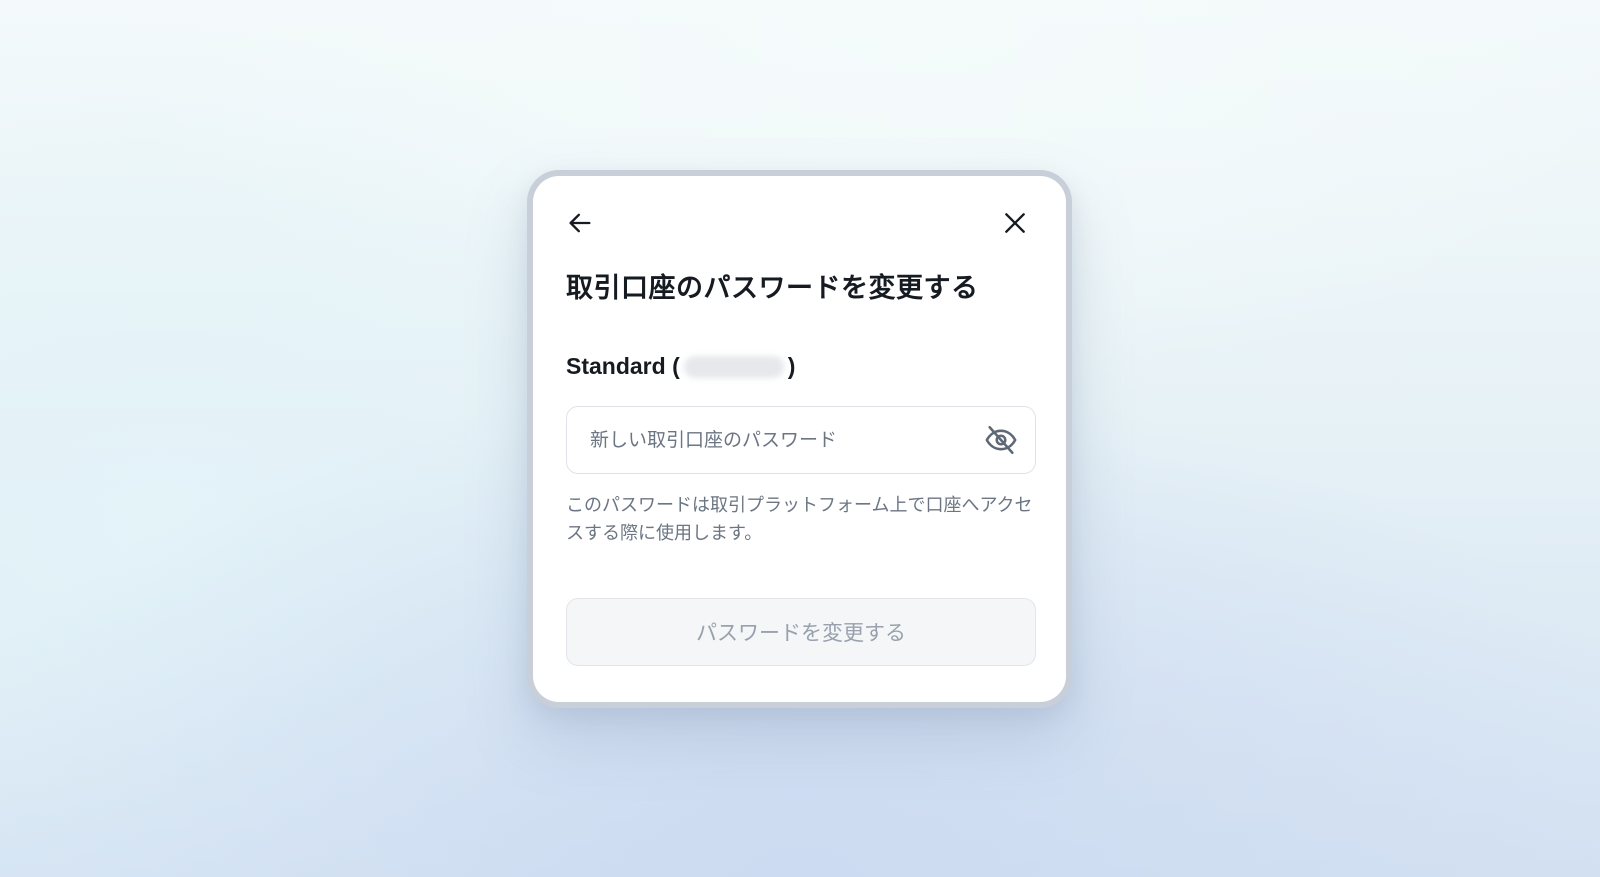  I want to click on password-helper-text: このパスワードは取引プラットフォーム上で口座へアクセスする際に使用します。, so click(799, 519).